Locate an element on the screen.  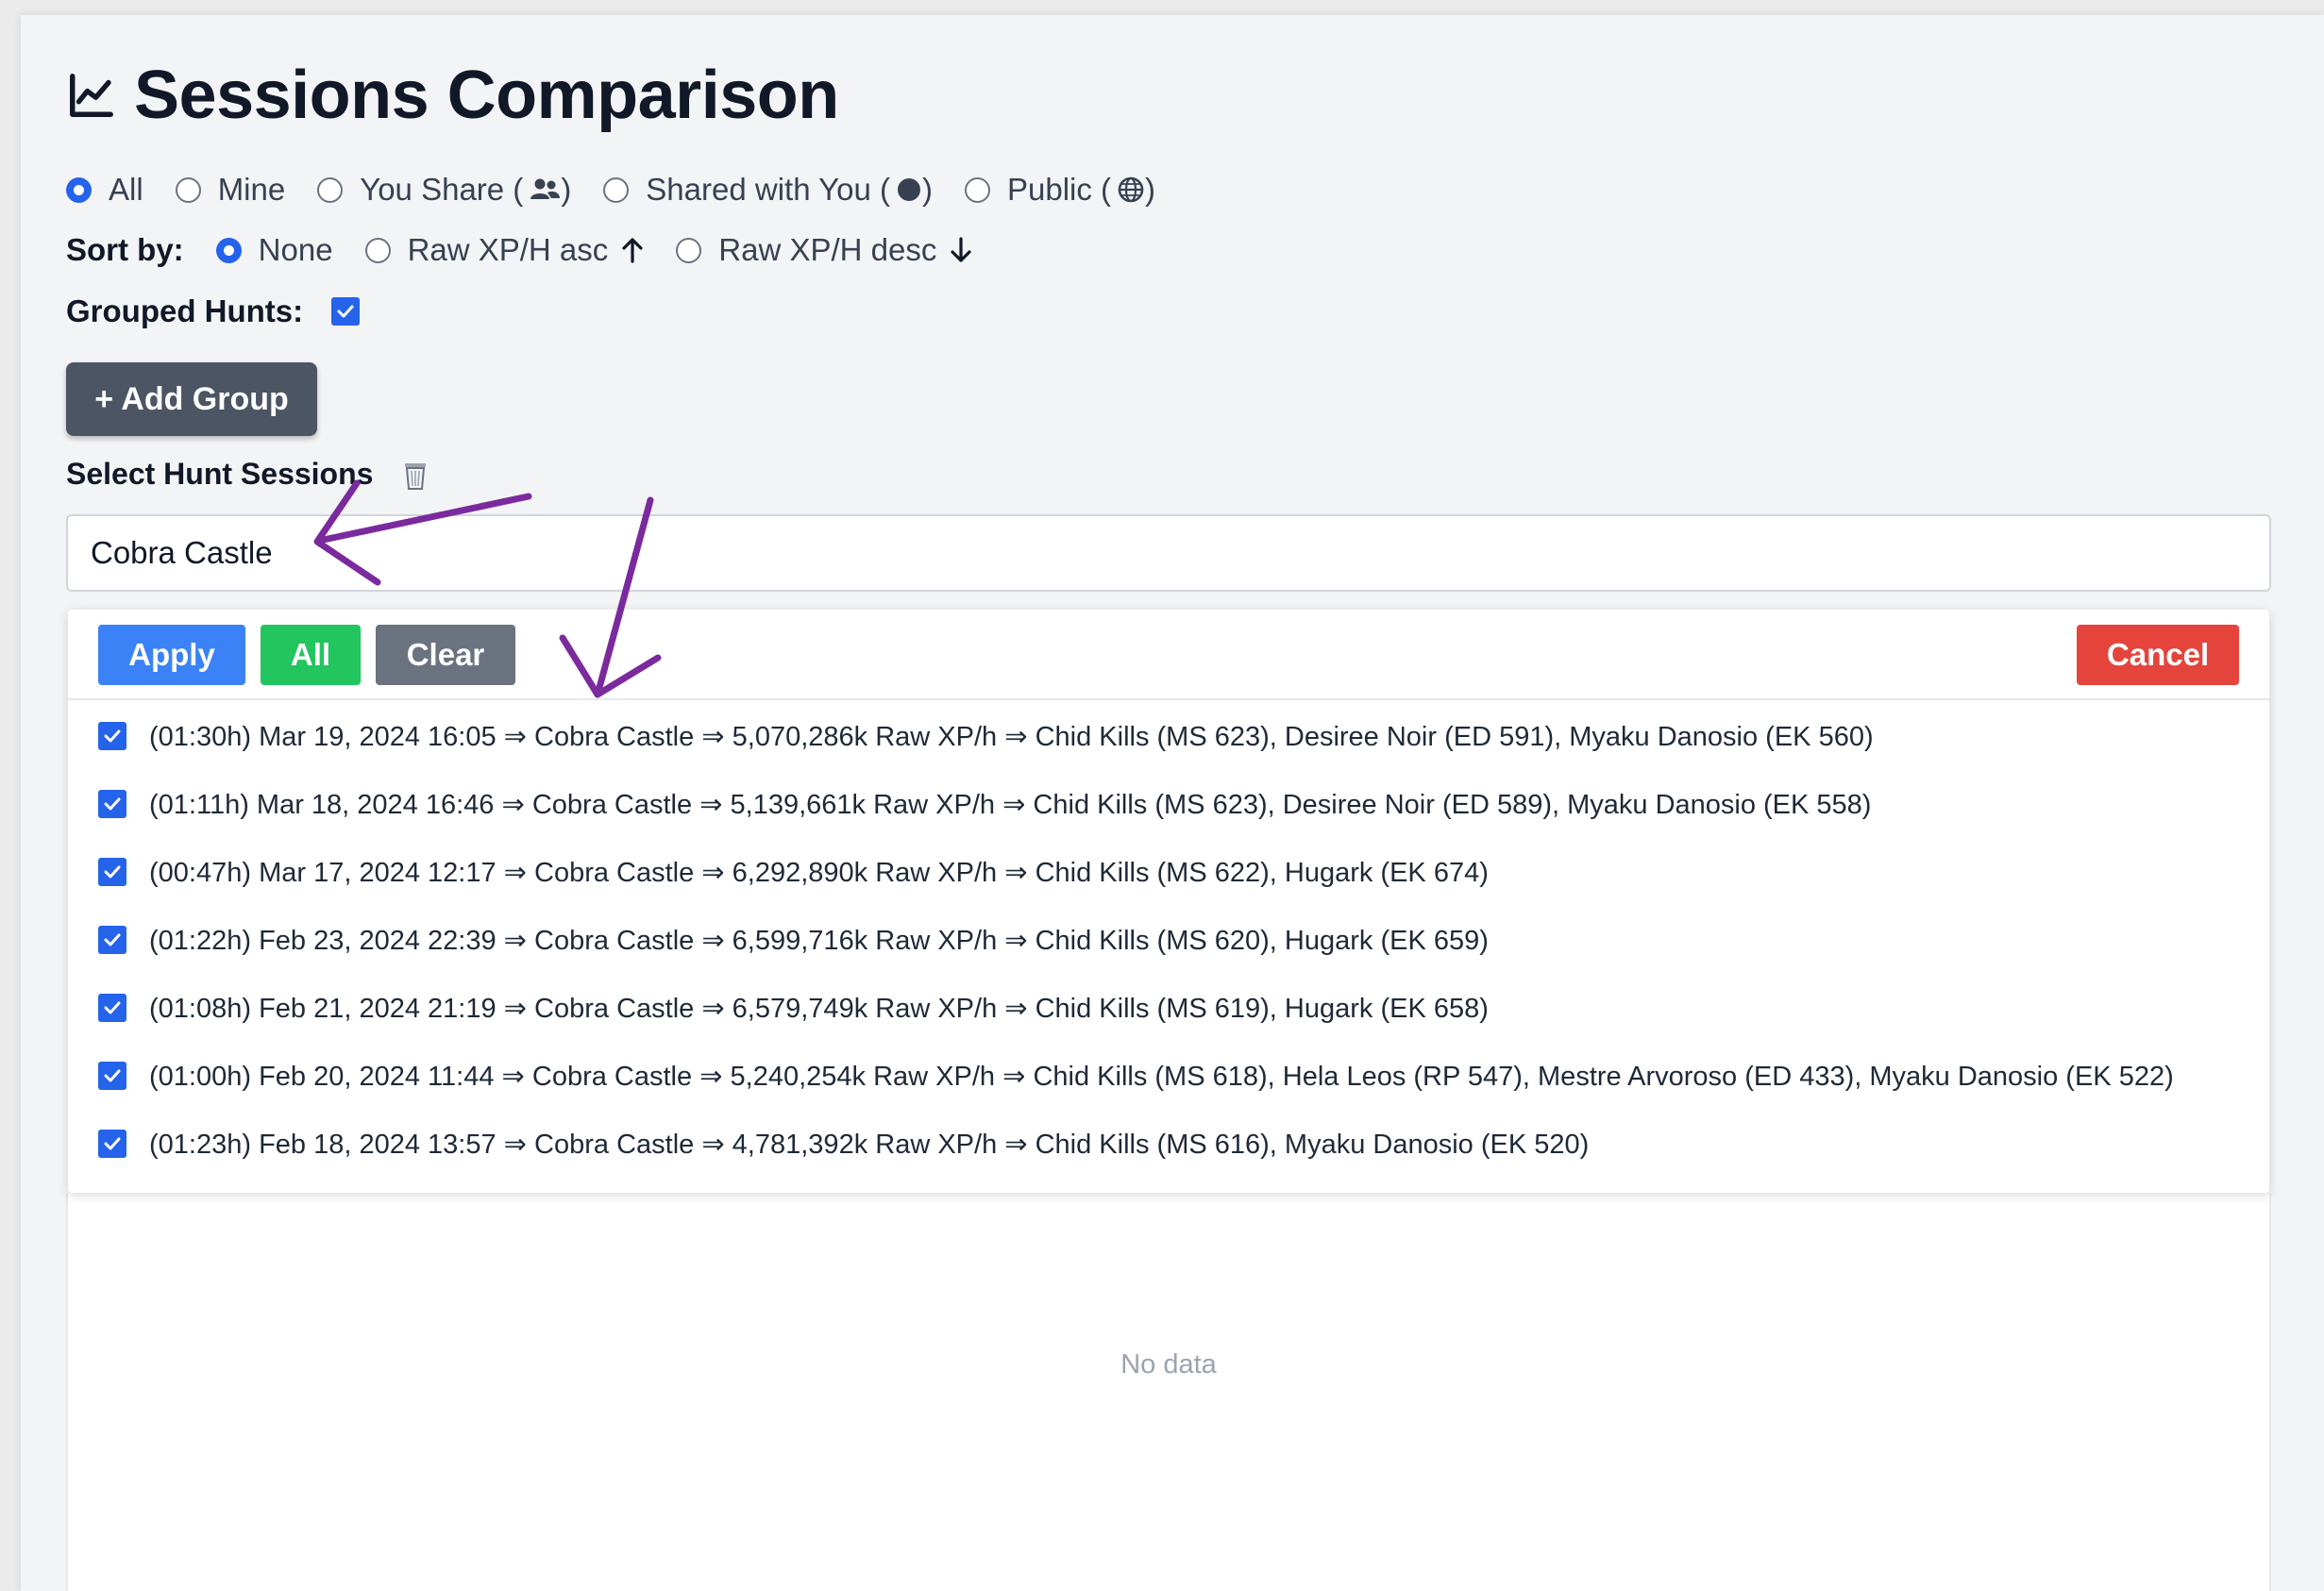
dropdown-toolbar: Apply All Clear Cancel is located at coordinates (1168, 655).